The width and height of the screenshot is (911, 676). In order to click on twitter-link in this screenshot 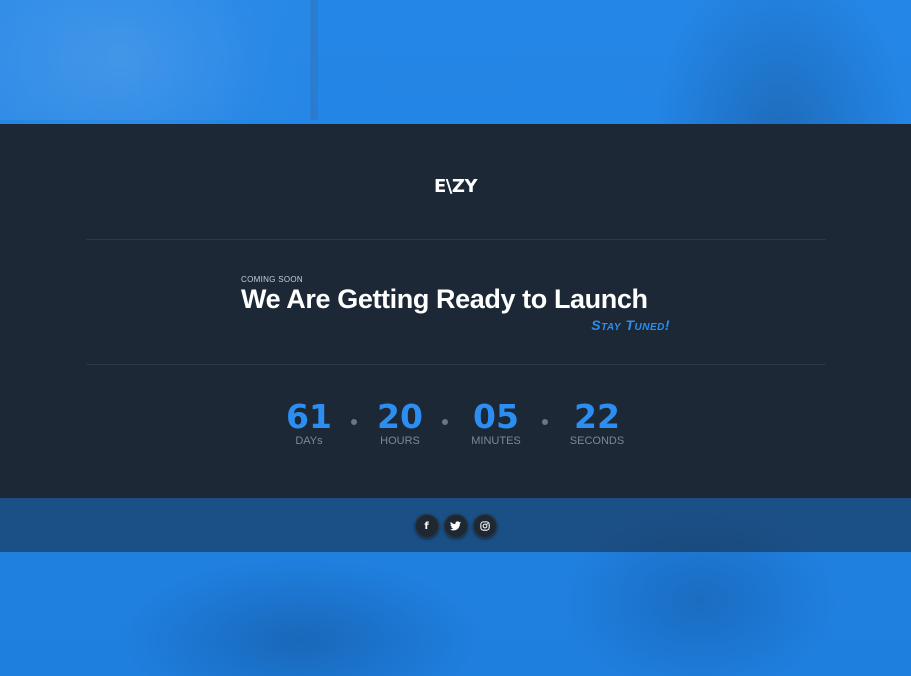, I will do `click(455, 526)`.